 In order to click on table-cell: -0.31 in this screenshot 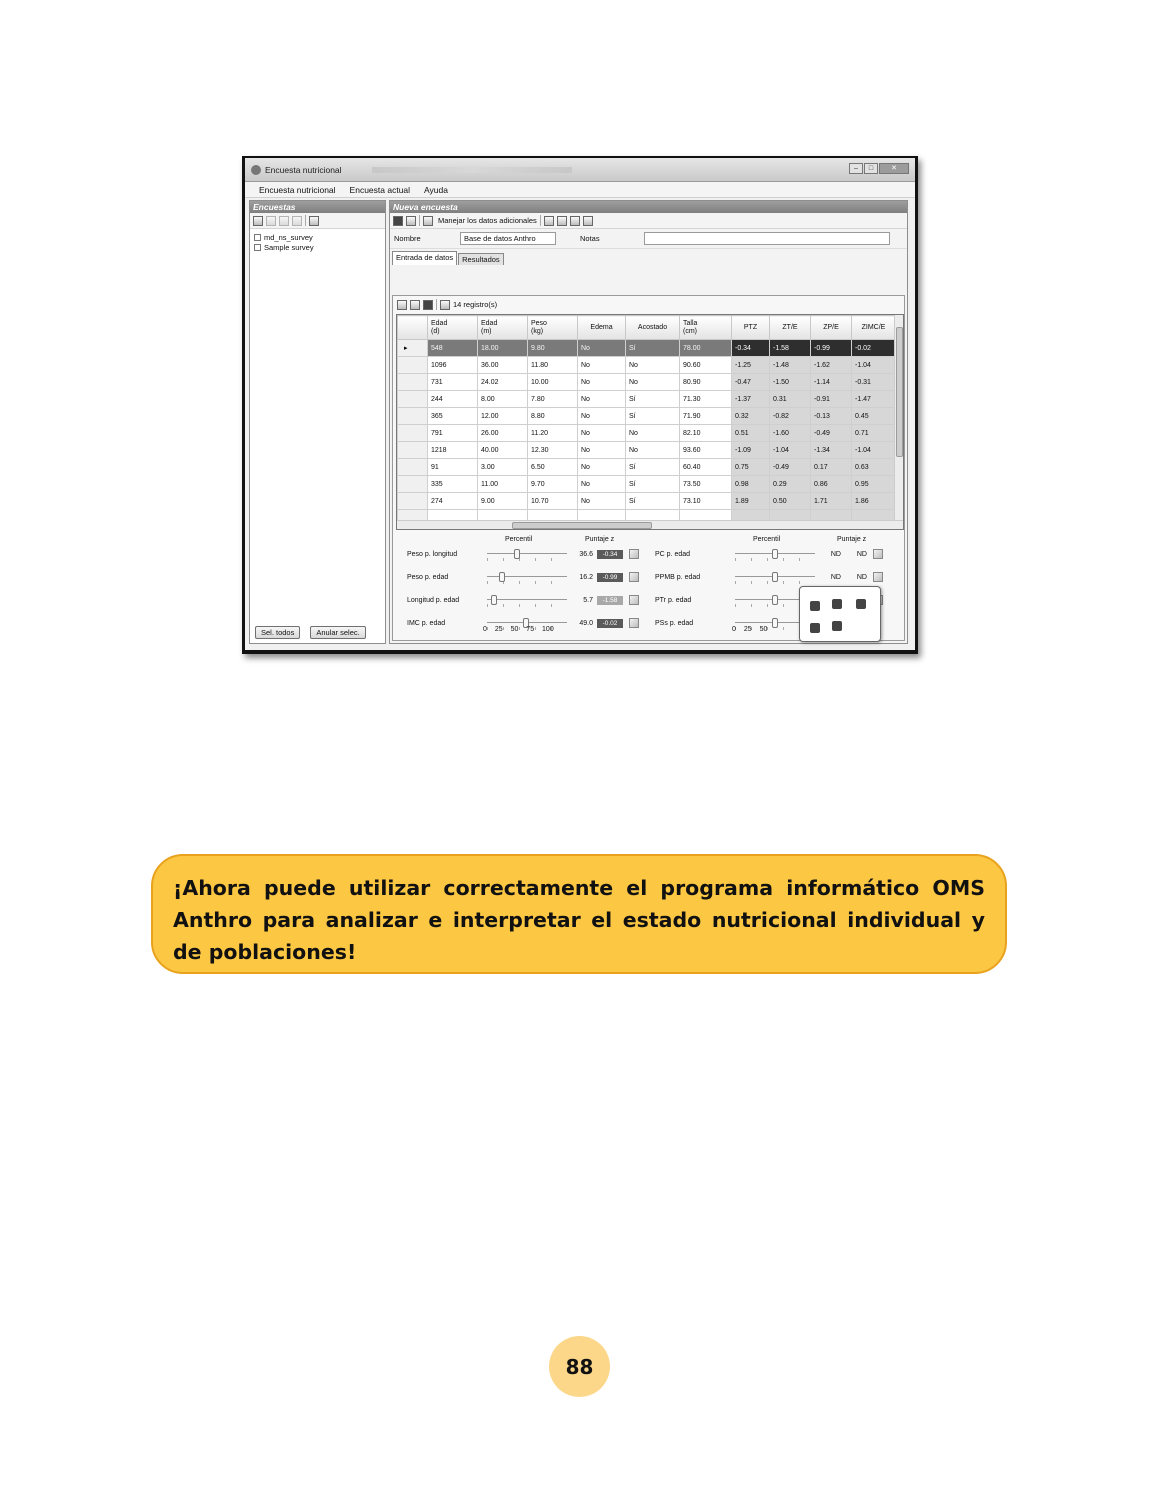, I will do `click(873, 382)`.